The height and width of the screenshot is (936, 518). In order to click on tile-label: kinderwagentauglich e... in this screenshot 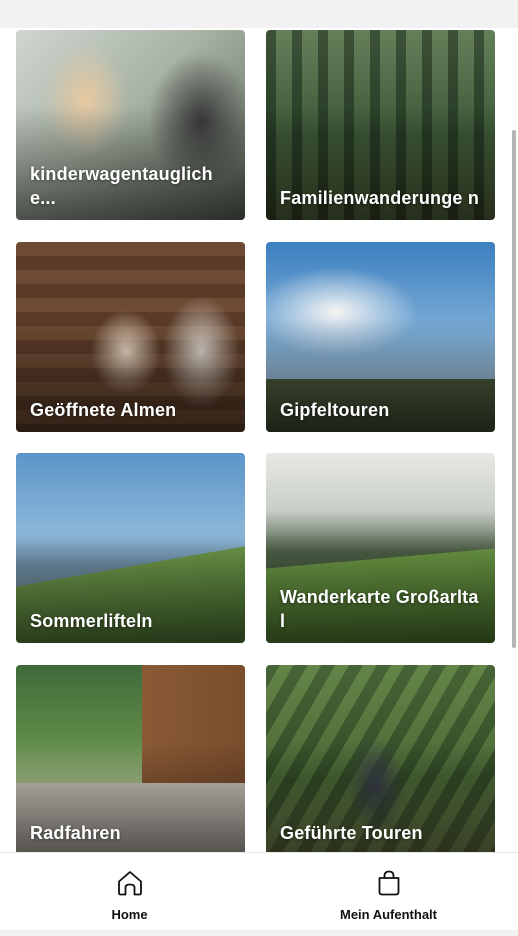, I will do `click(121, 186)`.